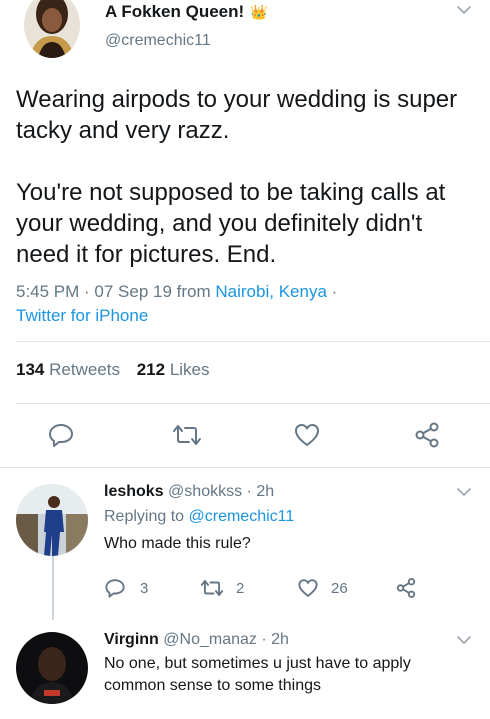  I want to click on like-button, so click(307, 435).